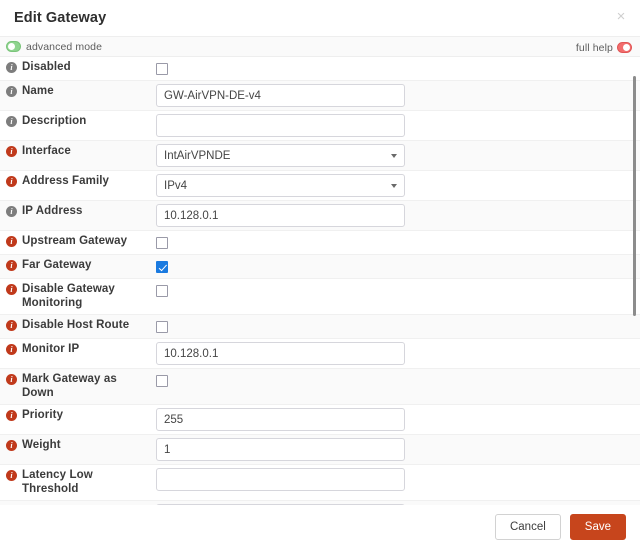 This screenshot has width=640, height=549. Describe the element at coordinates (73, 152) in the screenshot. I see `form-row-label-cell: i Interface` at that location.